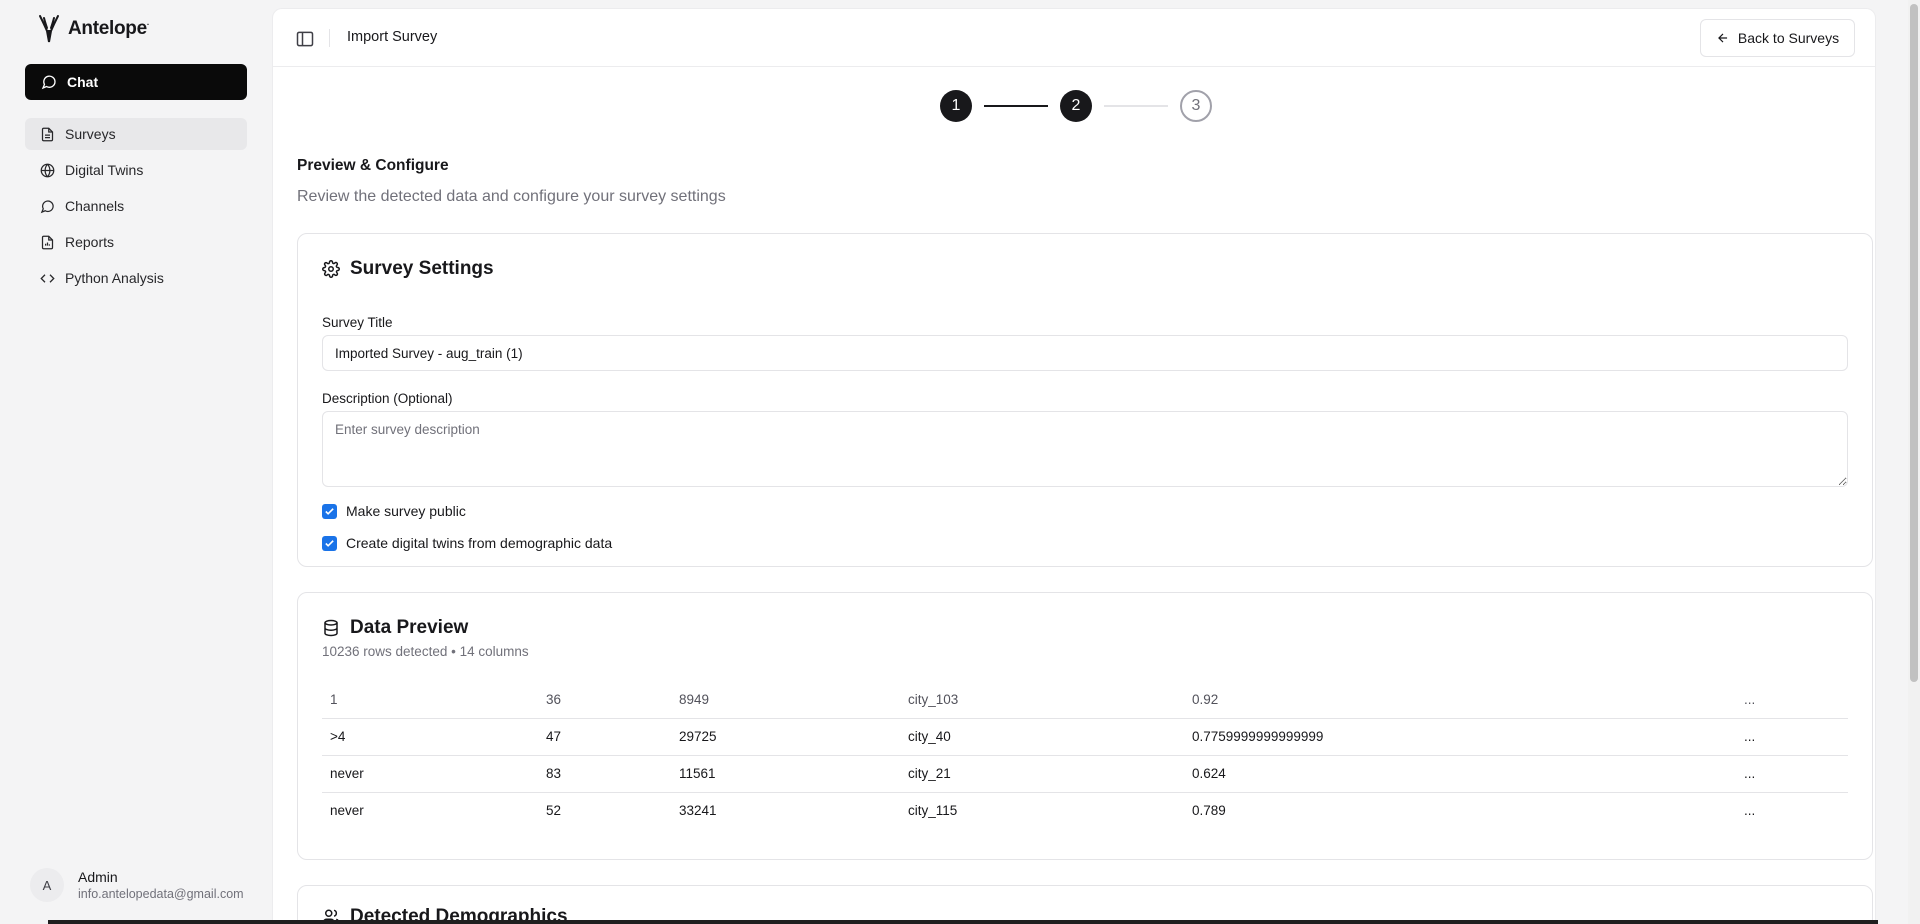  What do you see at coordinates (47, 242) in the screenshot?
I see `report-icon` at bounding box center [47, 242].